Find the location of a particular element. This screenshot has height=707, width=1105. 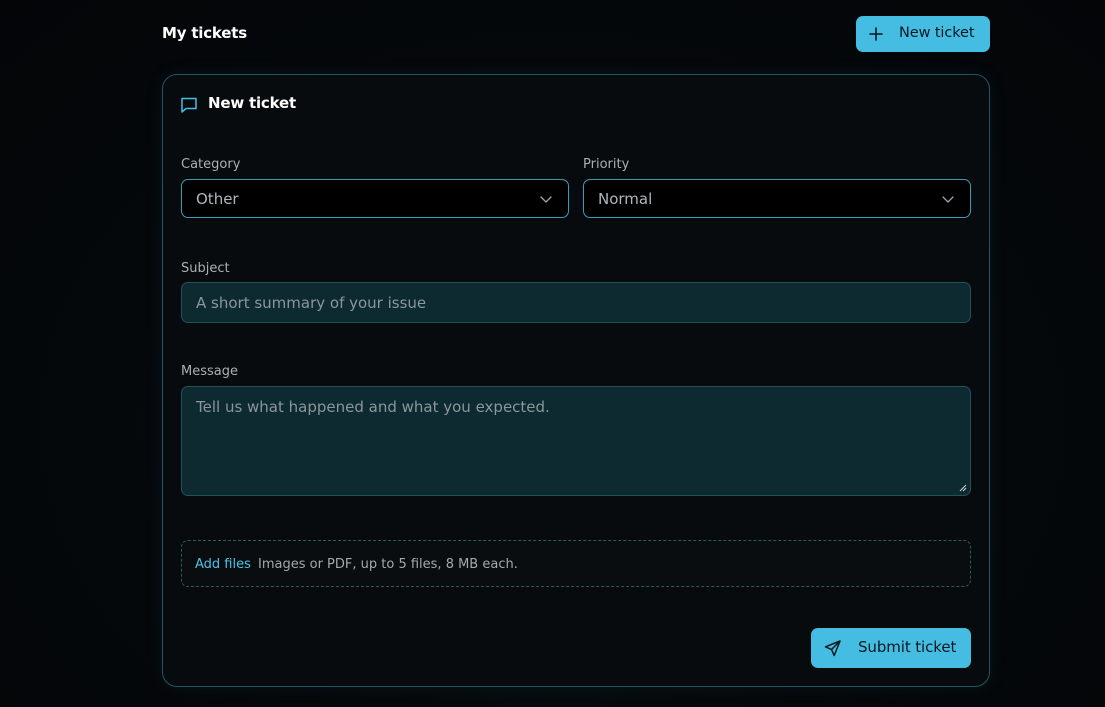

message-square-icon is located at coordinates (189, 105).